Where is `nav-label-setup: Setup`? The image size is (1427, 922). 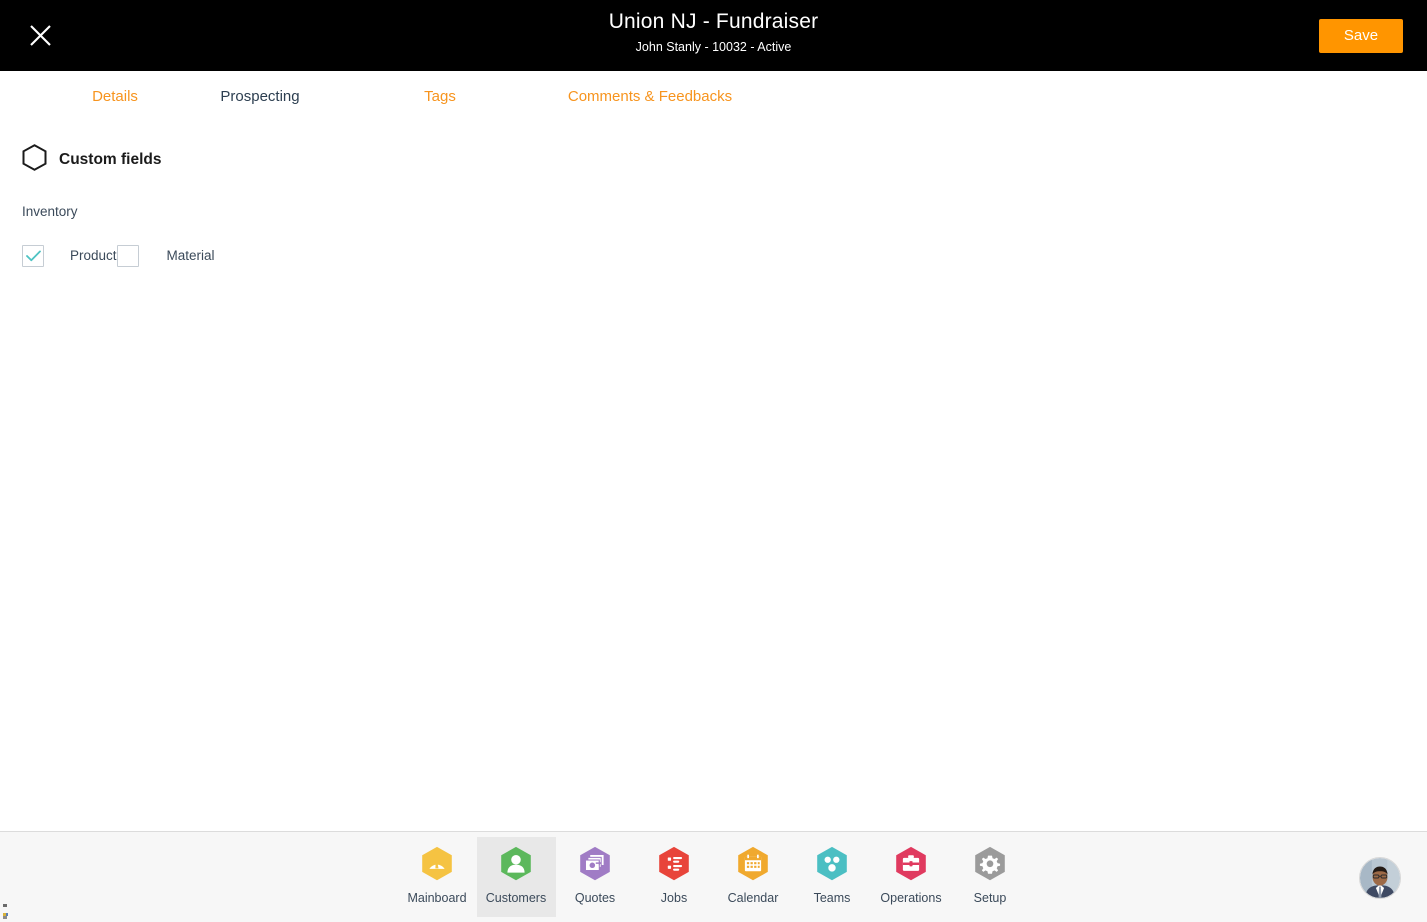
nav-label-setup: Setup is located at coordinates (990, 898).